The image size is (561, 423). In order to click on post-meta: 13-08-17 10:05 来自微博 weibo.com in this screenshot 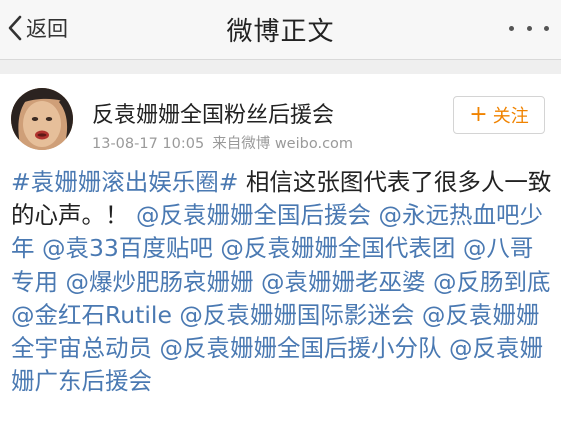, I will do `click(222, 142)`.